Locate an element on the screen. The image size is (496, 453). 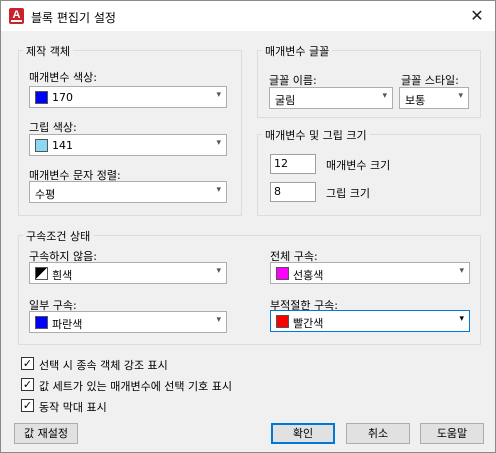
unconstrained-color-swatch is located at coordinates (41, 273).